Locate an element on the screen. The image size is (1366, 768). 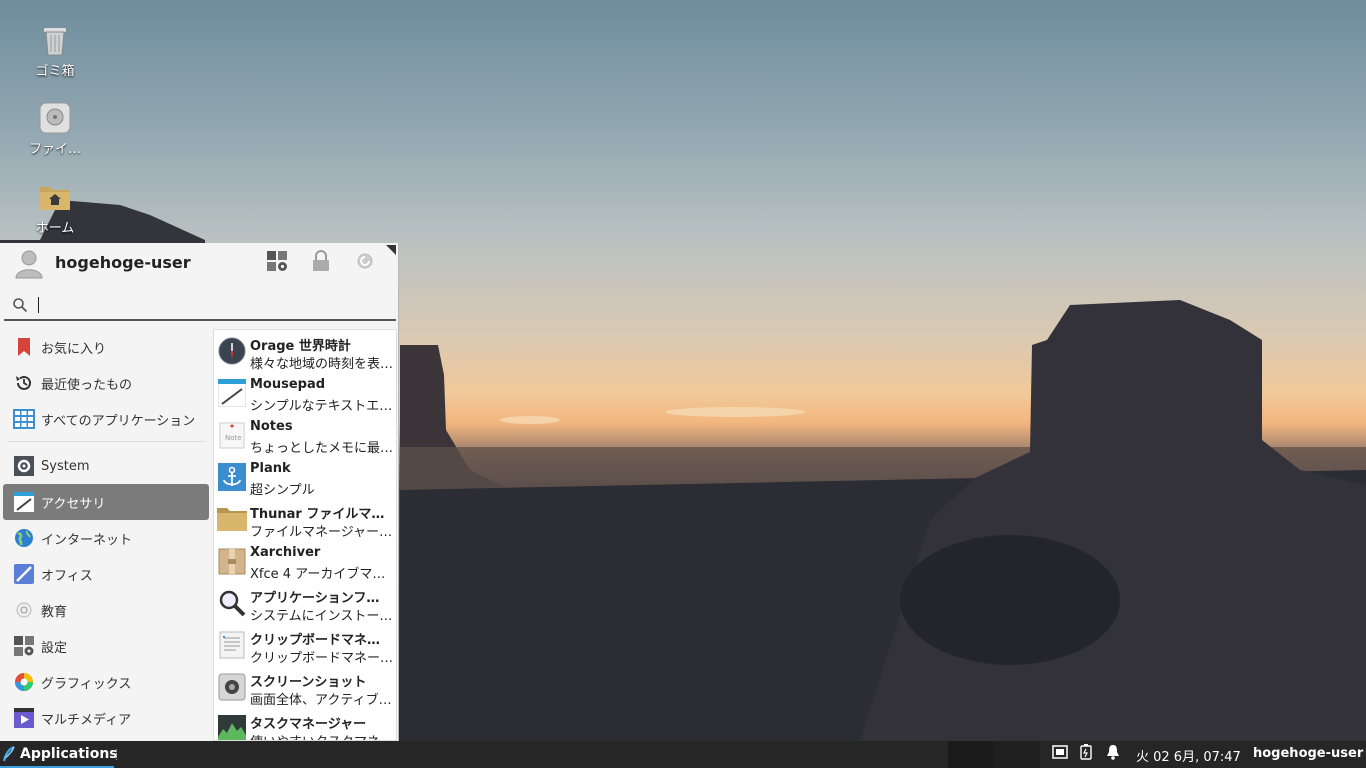
category-label: マルチメディア is located at coordinates (86, 720).